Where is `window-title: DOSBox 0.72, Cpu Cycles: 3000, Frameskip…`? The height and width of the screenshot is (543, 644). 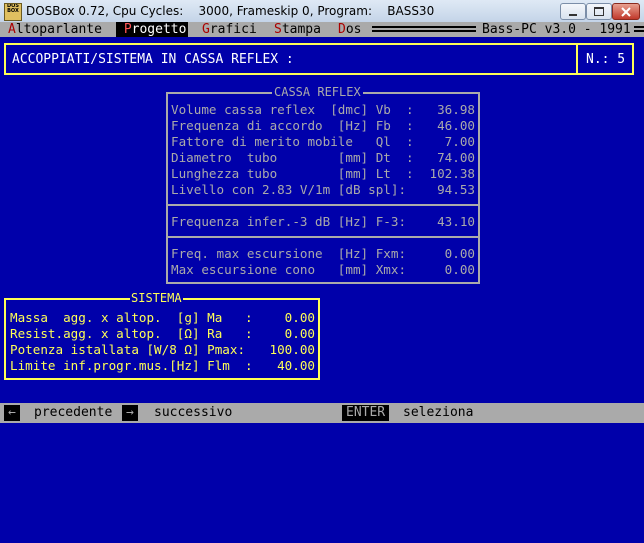 window-title: DOSBox 0.72, Cpu Cycles: 3000, Frameskip… is located at coordinates (230, 11).